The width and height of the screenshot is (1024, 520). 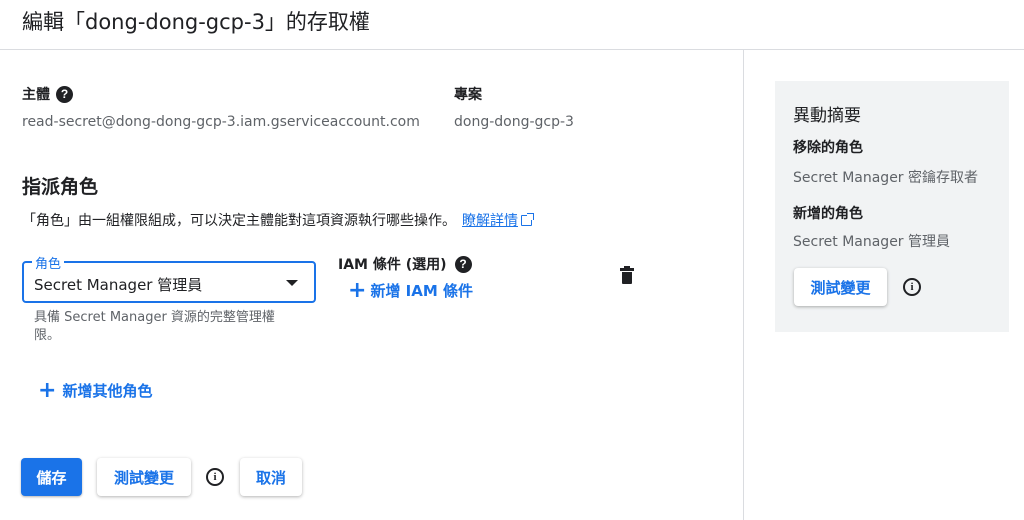 What do you see at coordinates (271, 477) in the screenshot?
I see `cancel-button: 取消` at bounding box center [271, 477].